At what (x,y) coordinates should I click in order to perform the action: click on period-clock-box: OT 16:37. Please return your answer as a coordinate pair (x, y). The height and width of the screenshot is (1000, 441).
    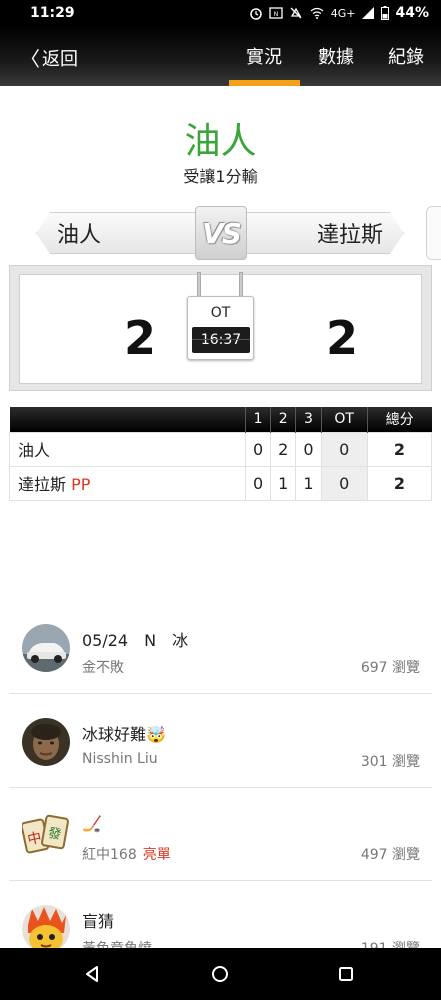
    Looking at the image, I should click on (220, 328).